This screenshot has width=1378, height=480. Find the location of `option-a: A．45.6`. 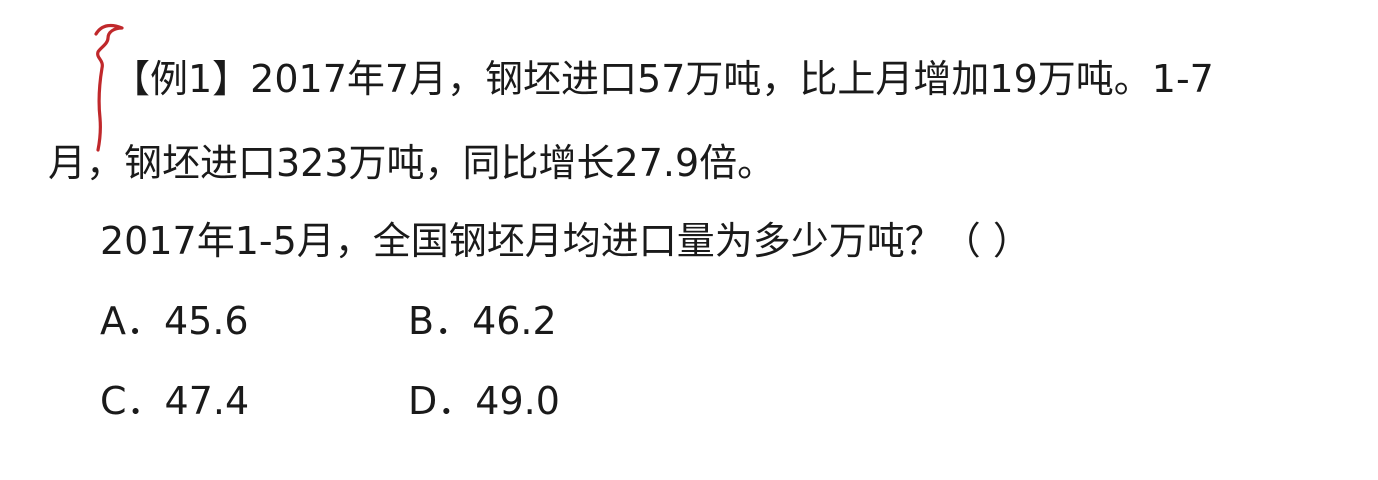

option-a: A．45.6 is located at coordinates (174, 321).